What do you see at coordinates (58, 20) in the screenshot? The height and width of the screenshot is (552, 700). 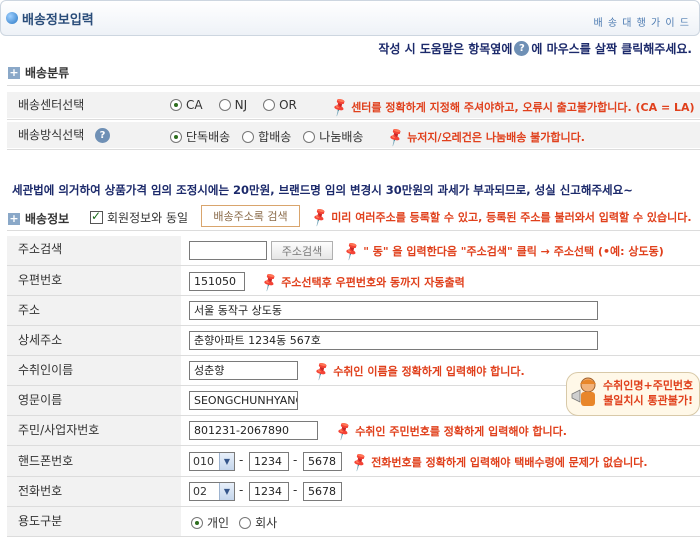 I see `page-title: 배송정보입력` at bounding box center [58, 20].